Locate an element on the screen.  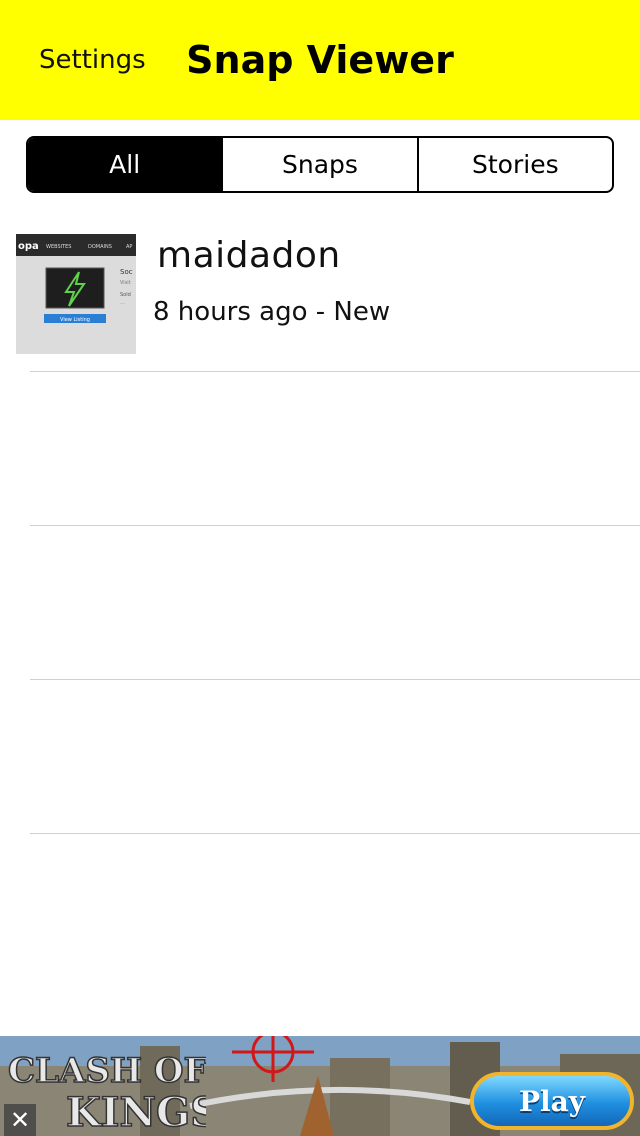
tab-all: All is located at coordinates (125, 164).